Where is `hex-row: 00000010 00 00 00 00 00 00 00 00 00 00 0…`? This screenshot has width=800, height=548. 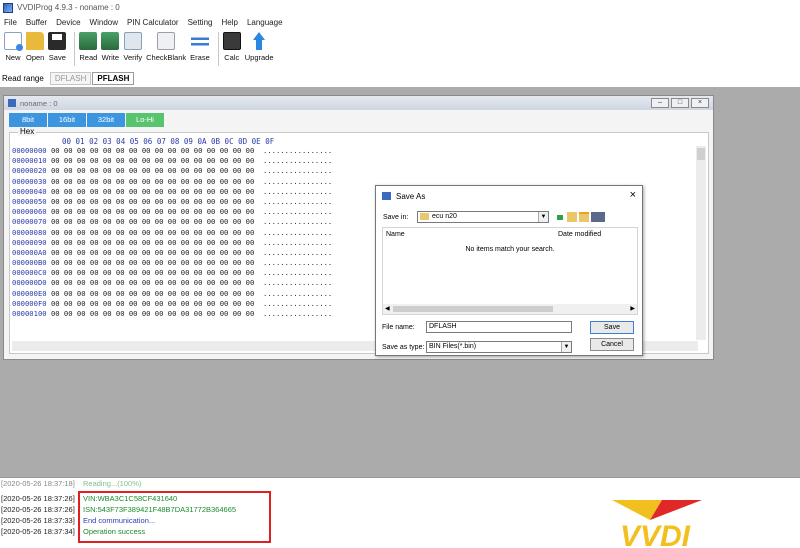
hex-row: 00000010 00 00 00 00 00 00 00 00 00 00 0… is located at coordinates (172, 161).